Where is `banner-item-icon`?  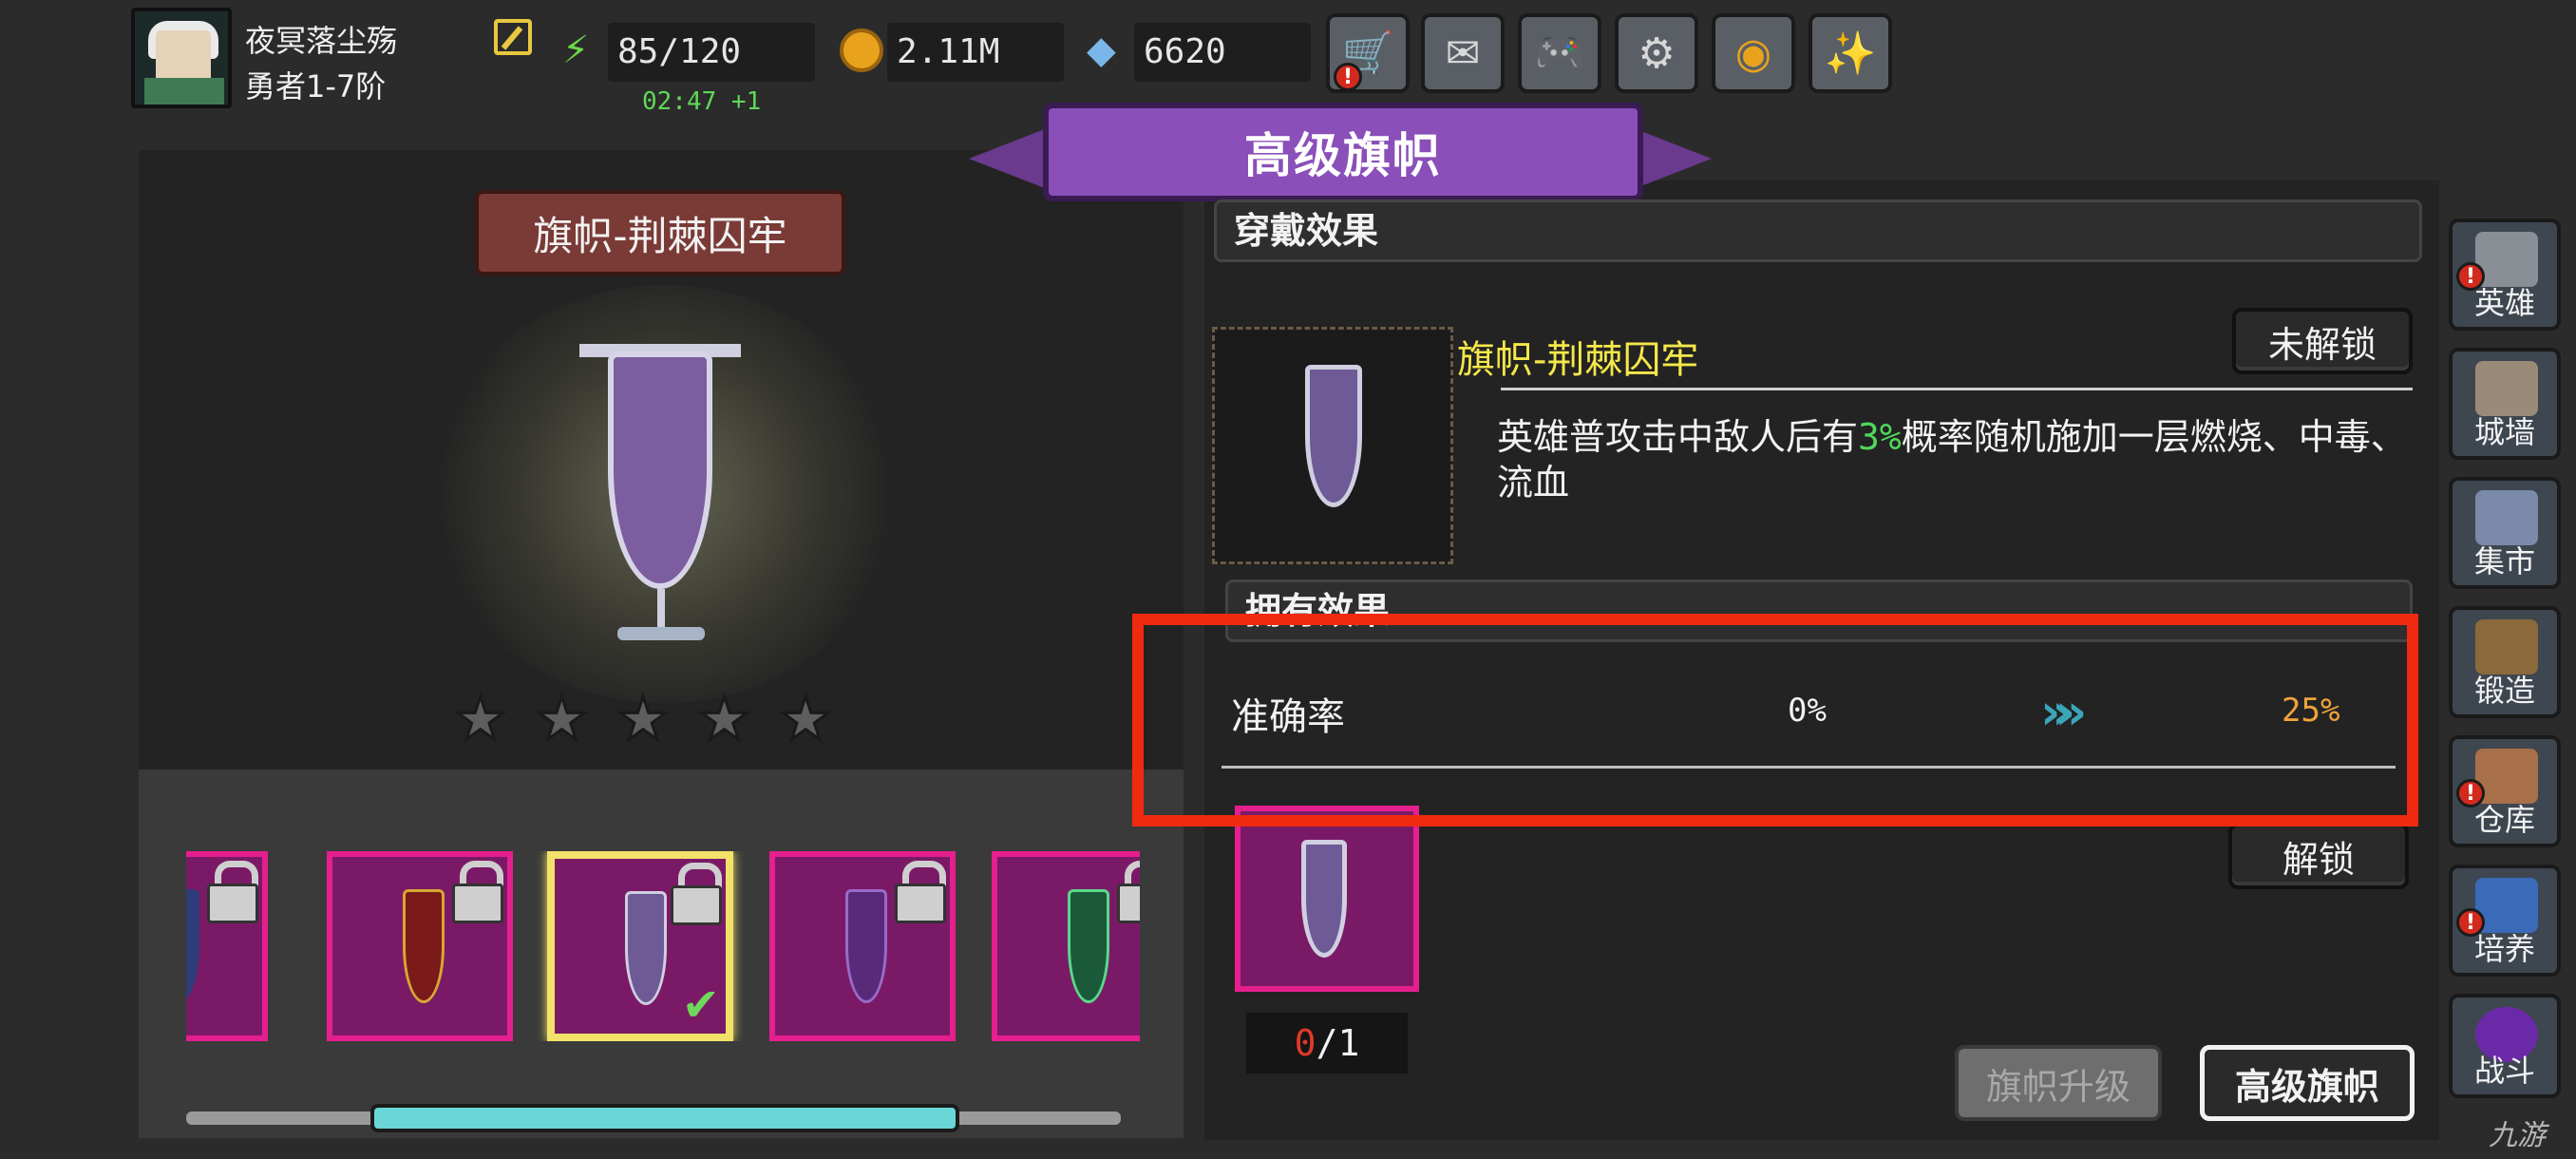
banner-item-icon is located at coordinates (1333, 436).